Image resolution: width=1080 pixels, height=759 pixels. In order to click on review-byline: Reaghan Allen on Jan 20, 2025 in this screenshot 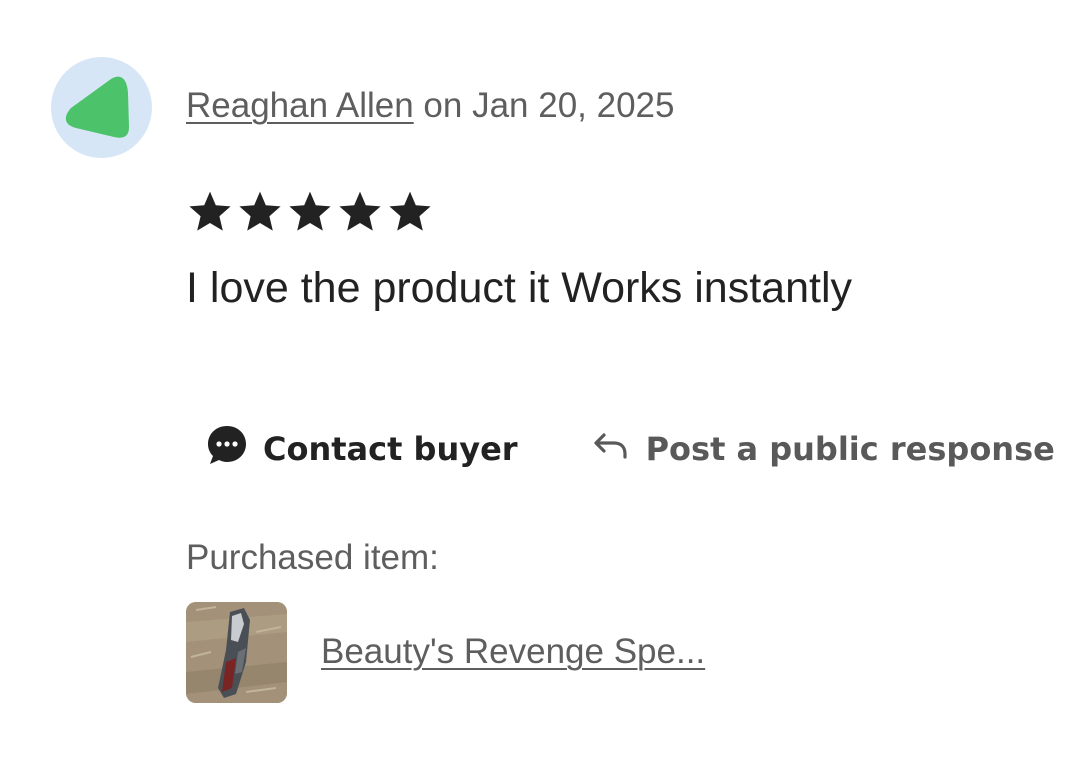, I will do `click(430, 106)`.